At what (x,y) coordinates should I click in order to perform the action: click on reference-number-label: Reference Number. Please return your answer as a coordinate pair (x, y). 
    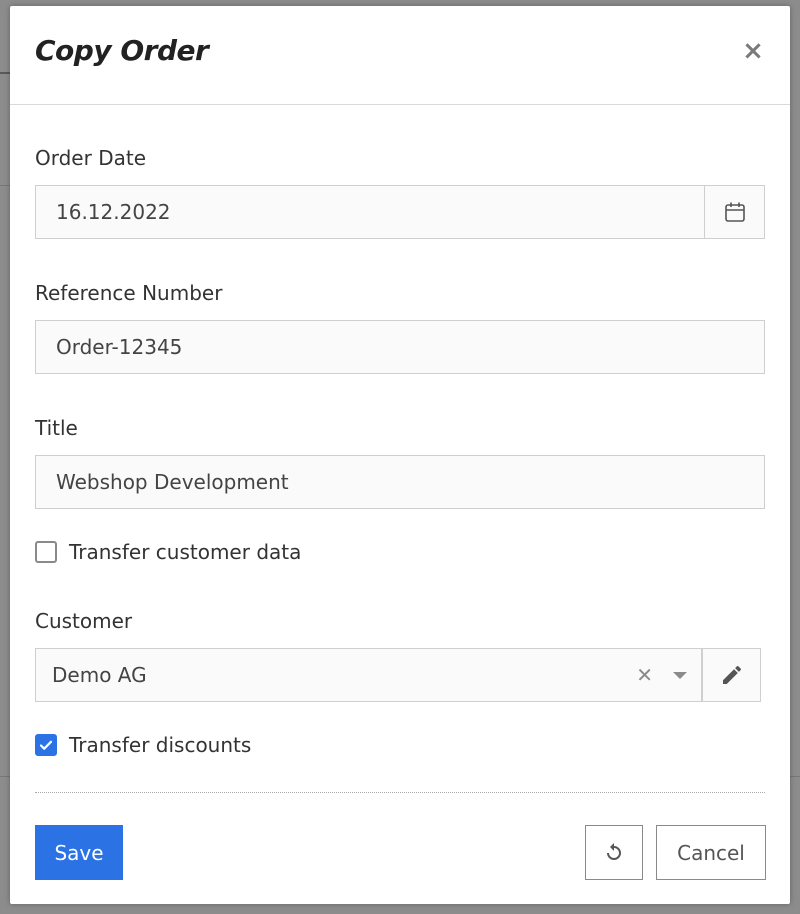
    Looking at the image, I should click on (129, 293).